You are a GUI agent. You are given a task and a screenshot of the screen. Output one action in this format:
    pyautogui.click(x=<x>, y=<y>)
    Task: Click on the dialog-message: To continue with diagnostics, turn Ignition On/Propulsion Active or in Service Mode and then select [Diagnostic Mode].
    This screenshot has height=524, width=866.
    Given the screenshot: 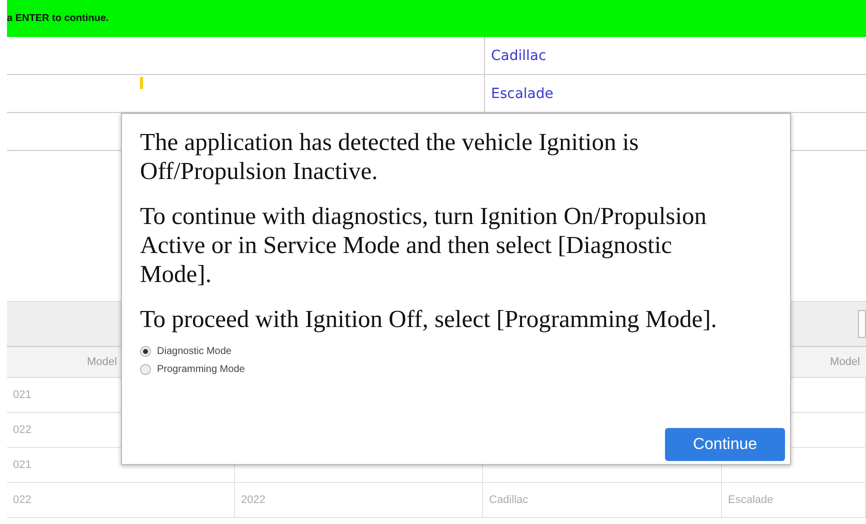 What is the action you would take?
    pyautogui.click(x=424, y=245)
    